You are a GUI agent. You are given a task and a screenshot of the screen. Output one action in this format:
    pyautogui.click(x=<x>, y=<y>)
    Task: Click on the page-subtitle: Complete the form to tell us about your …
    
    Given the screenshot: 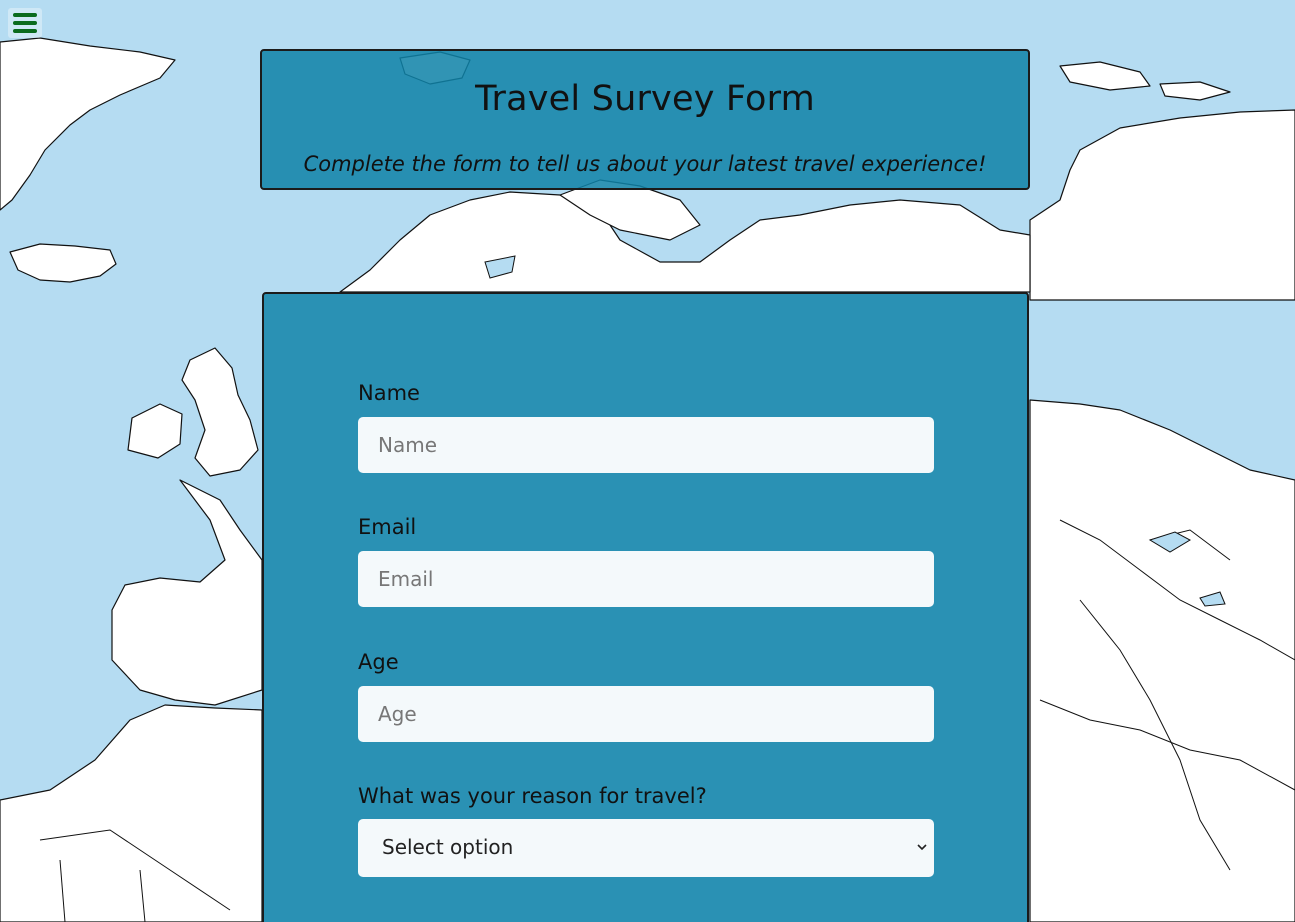 What is the action you would take?
    pyautogui.click(x=645, y=164)
    